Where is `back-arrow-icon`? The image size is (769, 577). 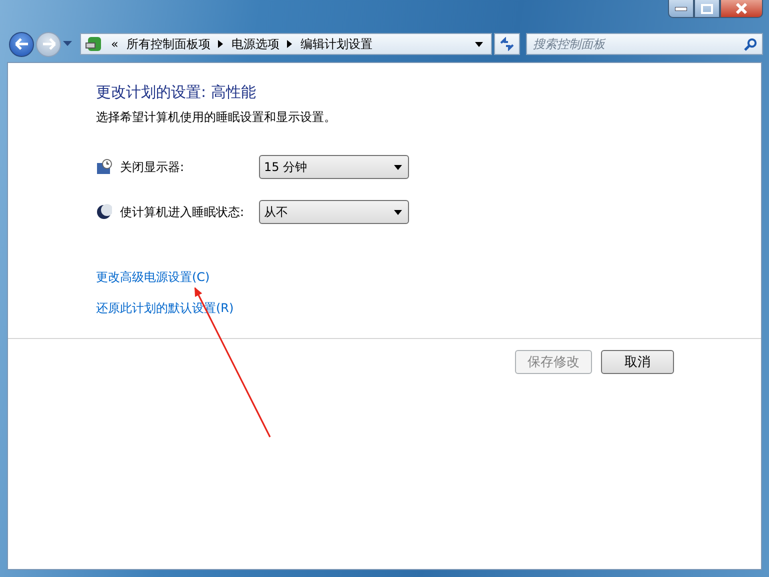
back-arrow-icon is located at coordinates (21, 44).